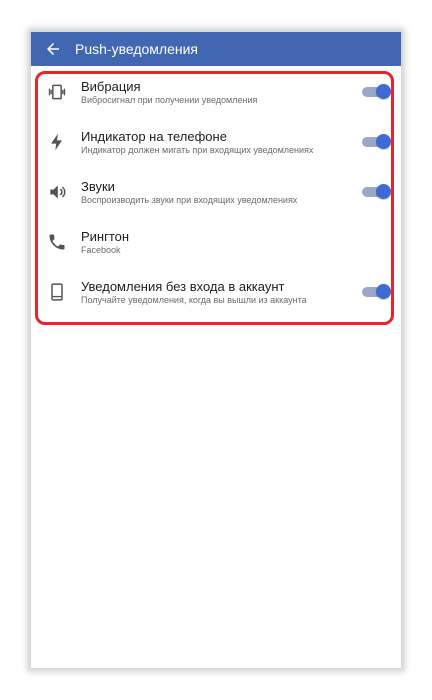  I want to click on phone-icon, so click(57, 242).